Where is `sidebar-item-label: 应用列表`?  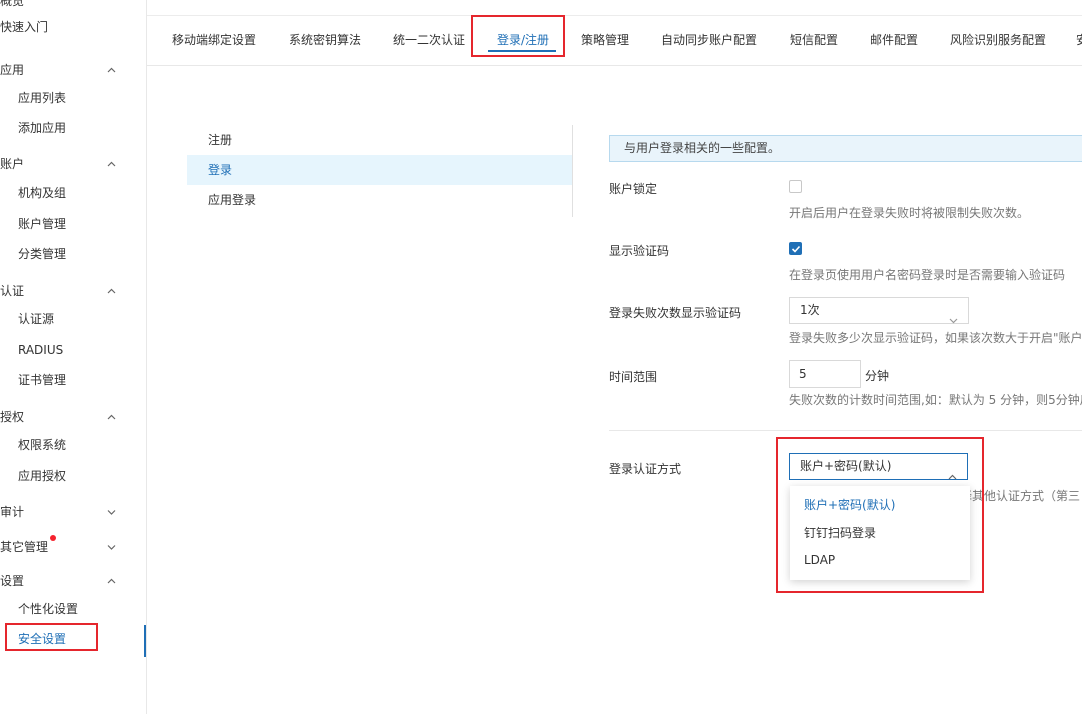
sidebar-item-label: 应用列表 is located at coordinates (42, 98).